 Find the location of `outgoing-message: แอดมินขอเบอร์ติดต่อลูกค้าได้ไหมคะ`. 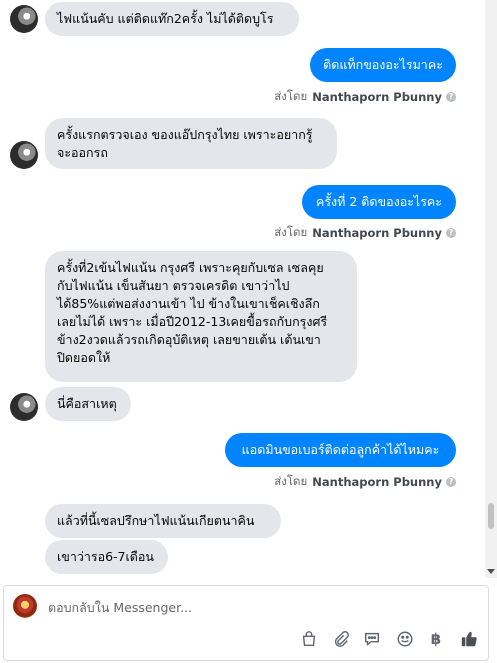

outgoing-message: แอดมินขอเบอร์ติดต่อลูกค้าได้ไหมคะ is located at coordinates (340, 450).